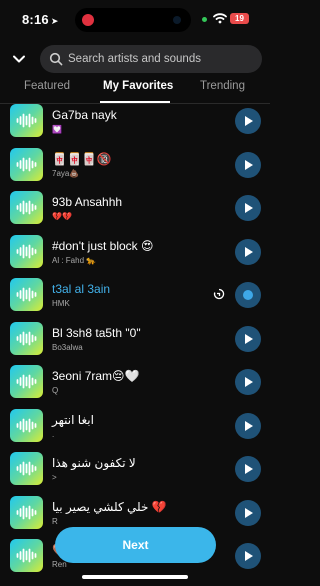  I want to click on sound-artist: R, so click(55, 521).